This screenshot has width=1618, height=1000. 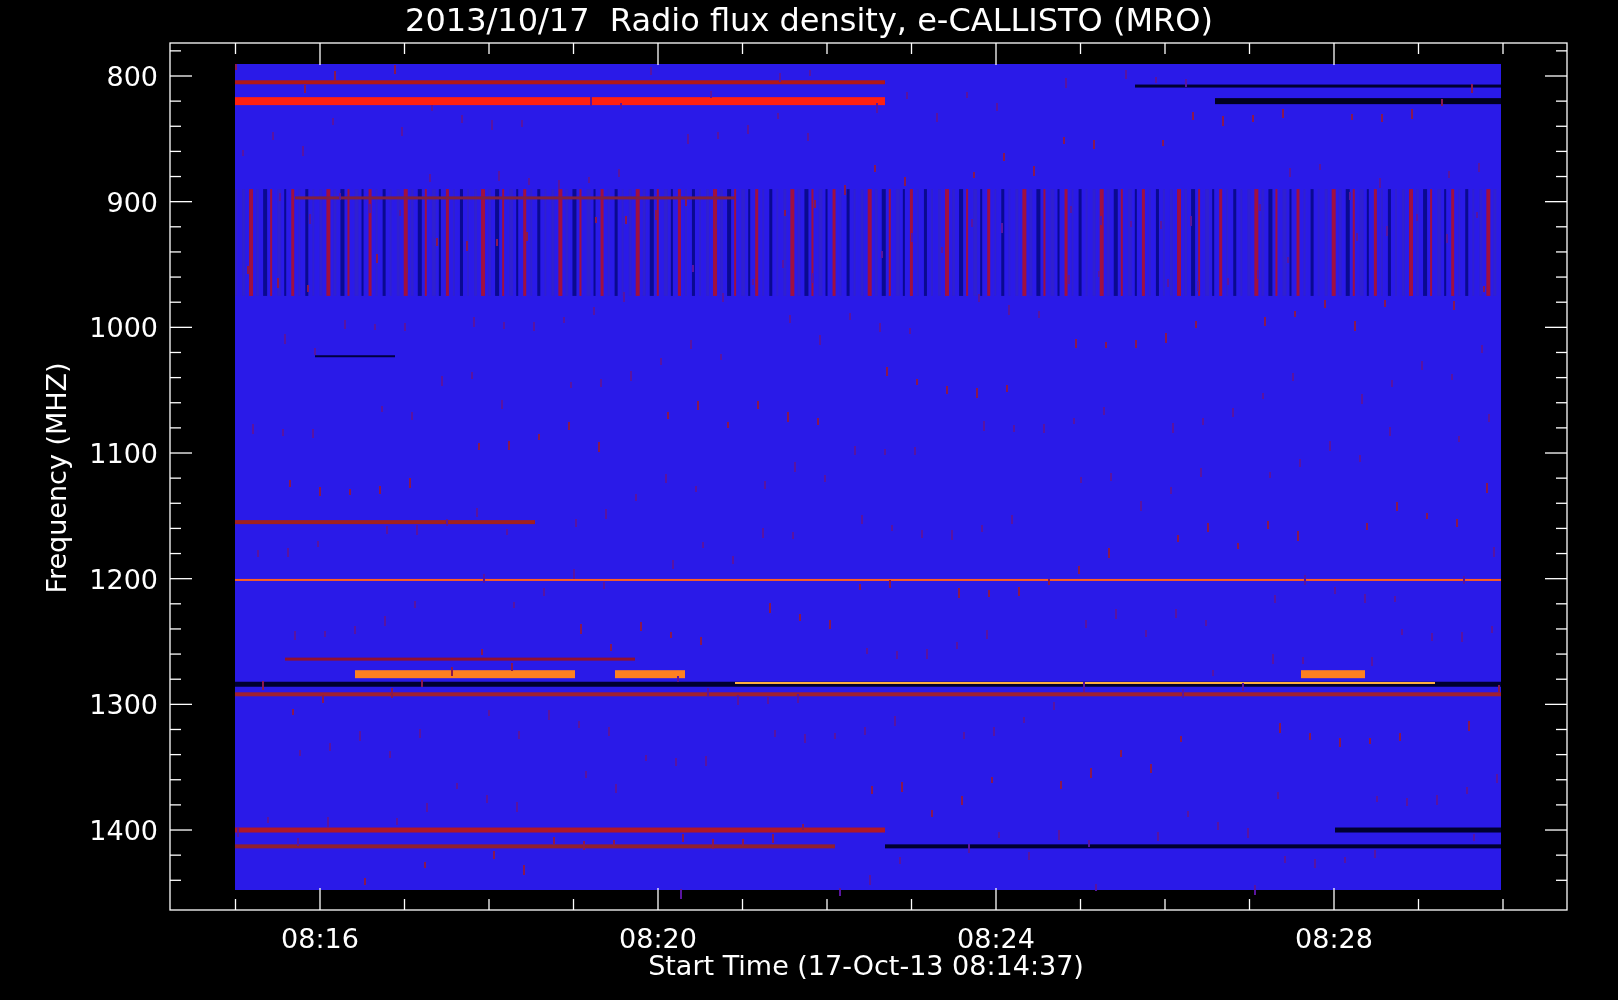 I want to click on y-tick-label: 1000, so click(x=123, y=328).